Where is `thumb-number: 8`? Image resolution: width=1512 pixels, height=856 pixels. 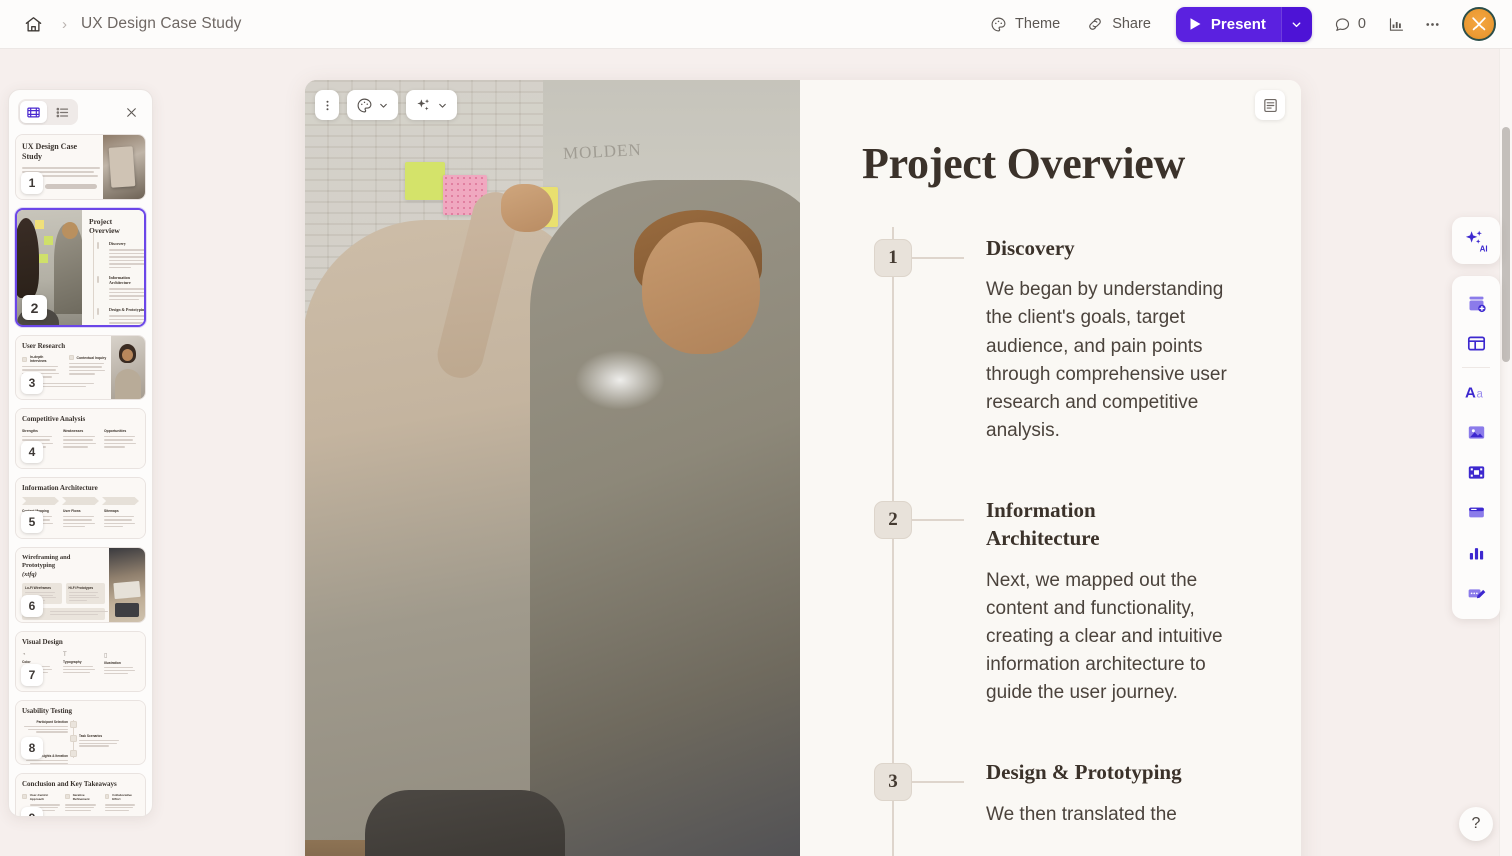 thumb-number: 8 is located at coordinates (32, 748).